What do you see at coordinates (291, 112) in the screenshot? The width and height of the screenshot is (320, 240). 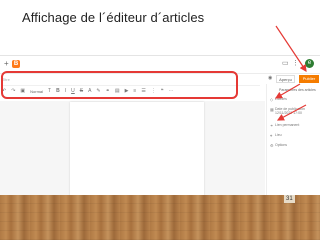 I see `arrow-to-date` at bounding box center [291, 112].